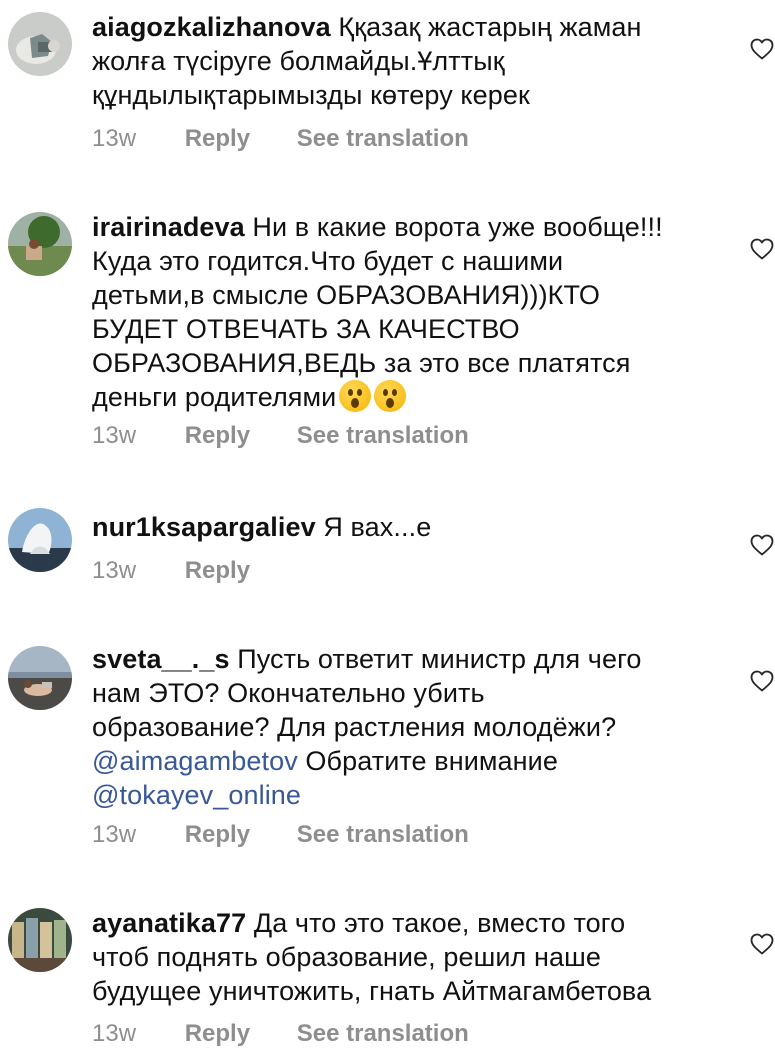 The height and width of the screenshot is (1048, 775). What do you see at coordinates (298, 61) in the screenshot?
I see `comment-body: жолға түсіруге болмайды.Ұлттық` at bounding box center [298, 61].